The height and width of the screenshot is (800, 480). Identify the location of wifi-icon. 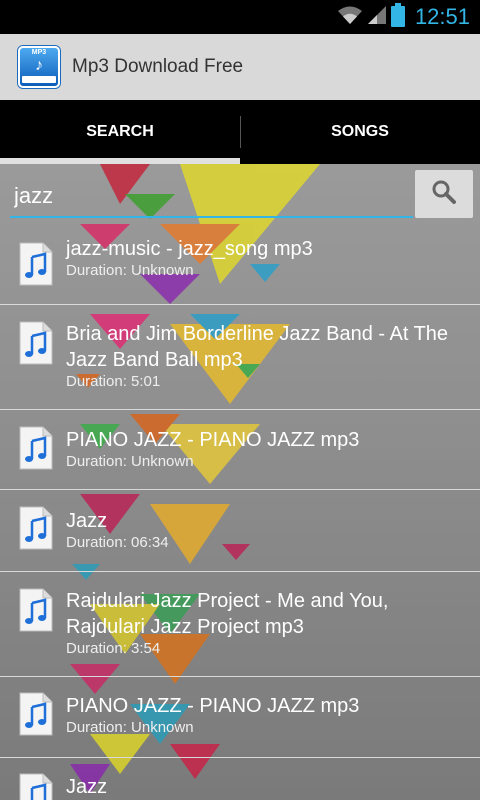
(350, 17).